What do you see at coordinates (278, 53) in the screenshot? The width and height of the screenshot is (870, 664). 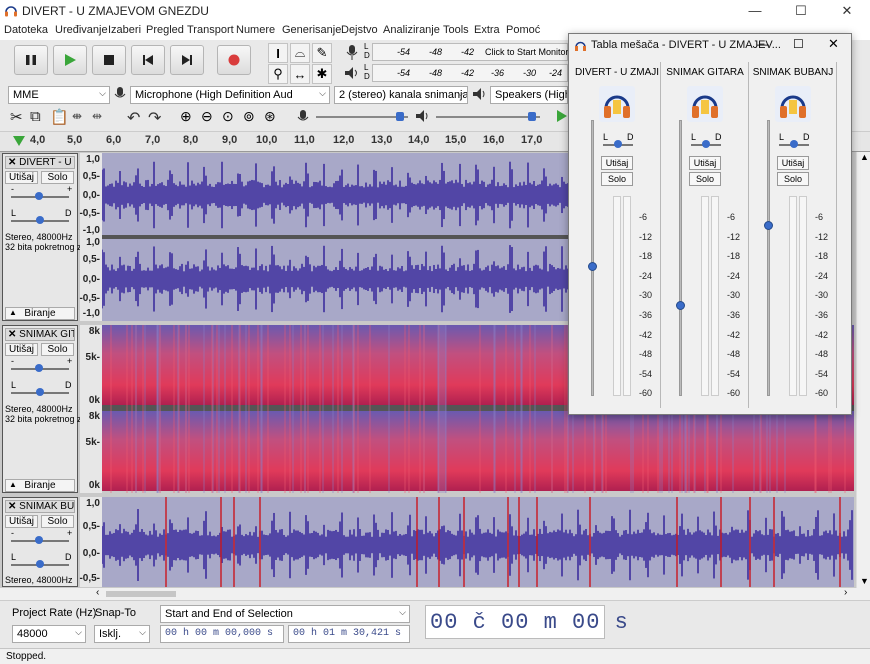 I see `selection-tool-icon: I` at bounding box center [278, 53].